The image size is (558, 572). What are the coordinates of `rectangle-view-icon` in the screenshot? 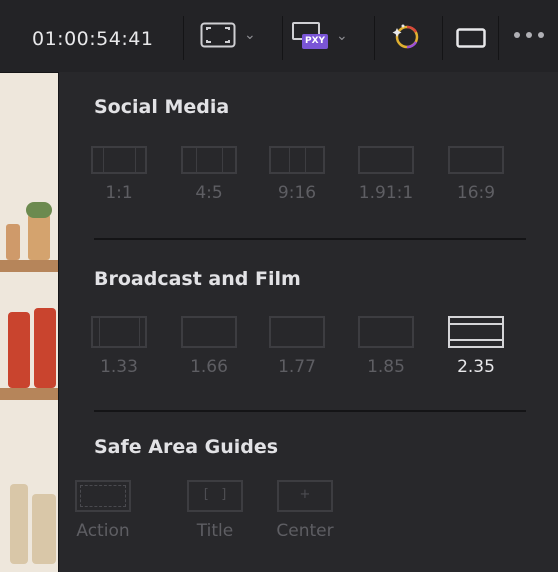 It's located at (471, 38).